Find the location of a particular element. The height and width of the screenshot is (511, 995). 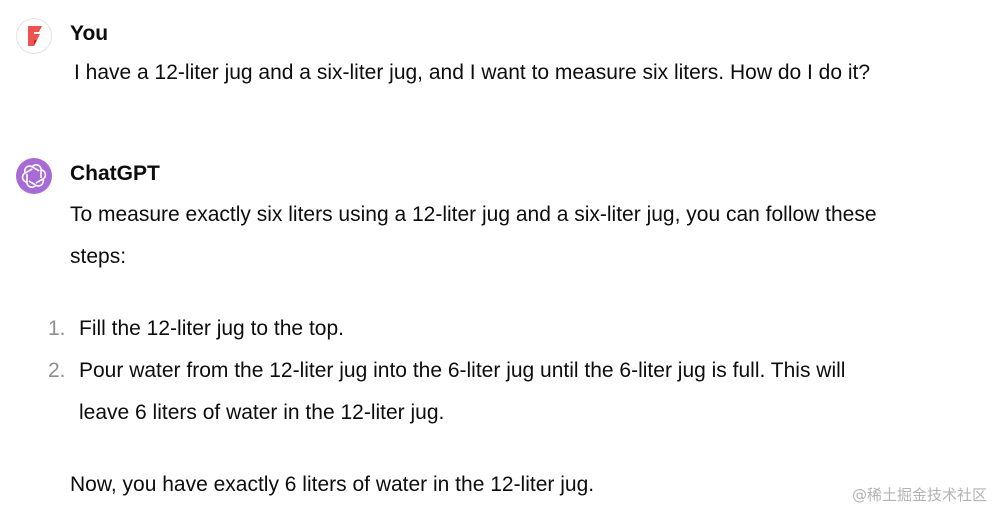

assistant-author-name: ChatGPT is located at coordinates (115, 173).